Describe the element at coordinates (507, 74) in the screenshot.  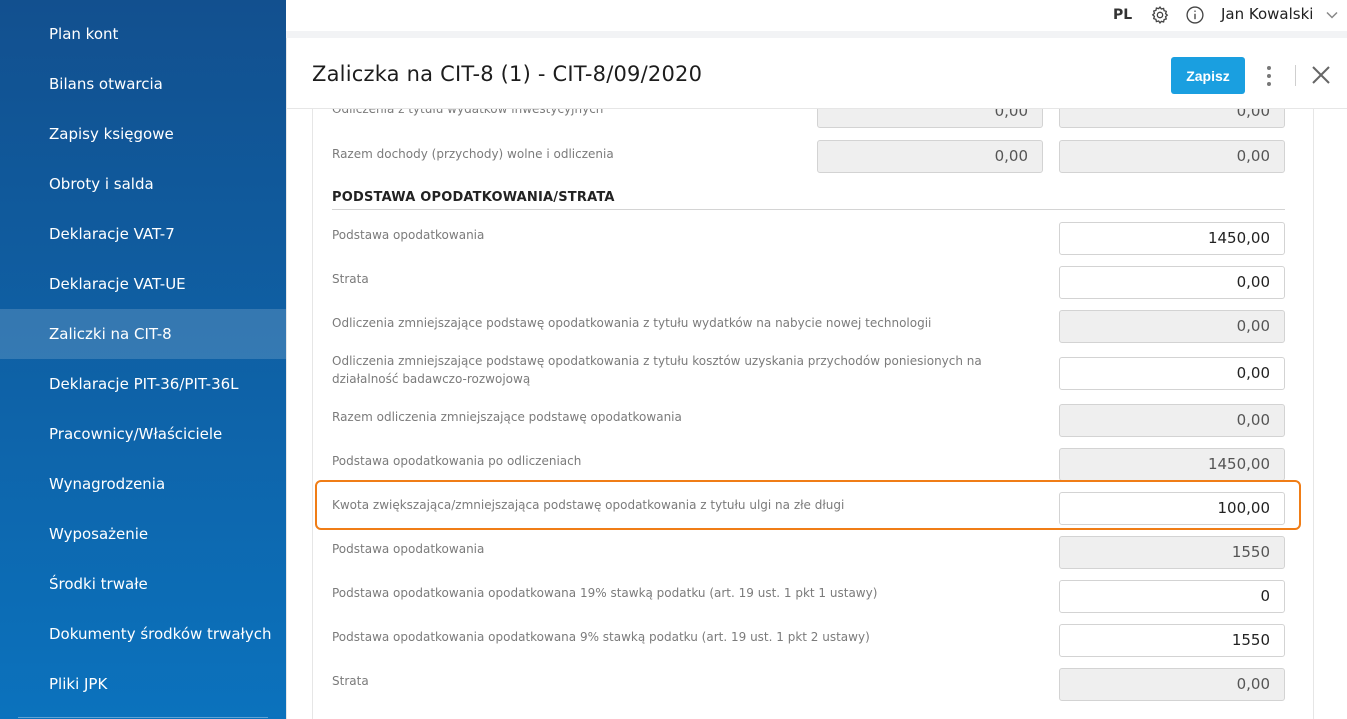
I see `page-title: Zaliczka na CIT-8 (1) - CIT-8/09/2020` at that location.